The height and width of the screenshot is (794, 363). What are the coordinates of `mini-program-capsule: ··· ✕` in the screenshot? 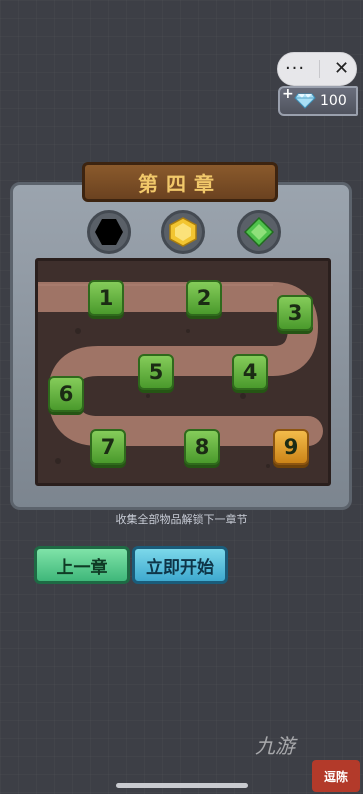 It's located at (317, 69).